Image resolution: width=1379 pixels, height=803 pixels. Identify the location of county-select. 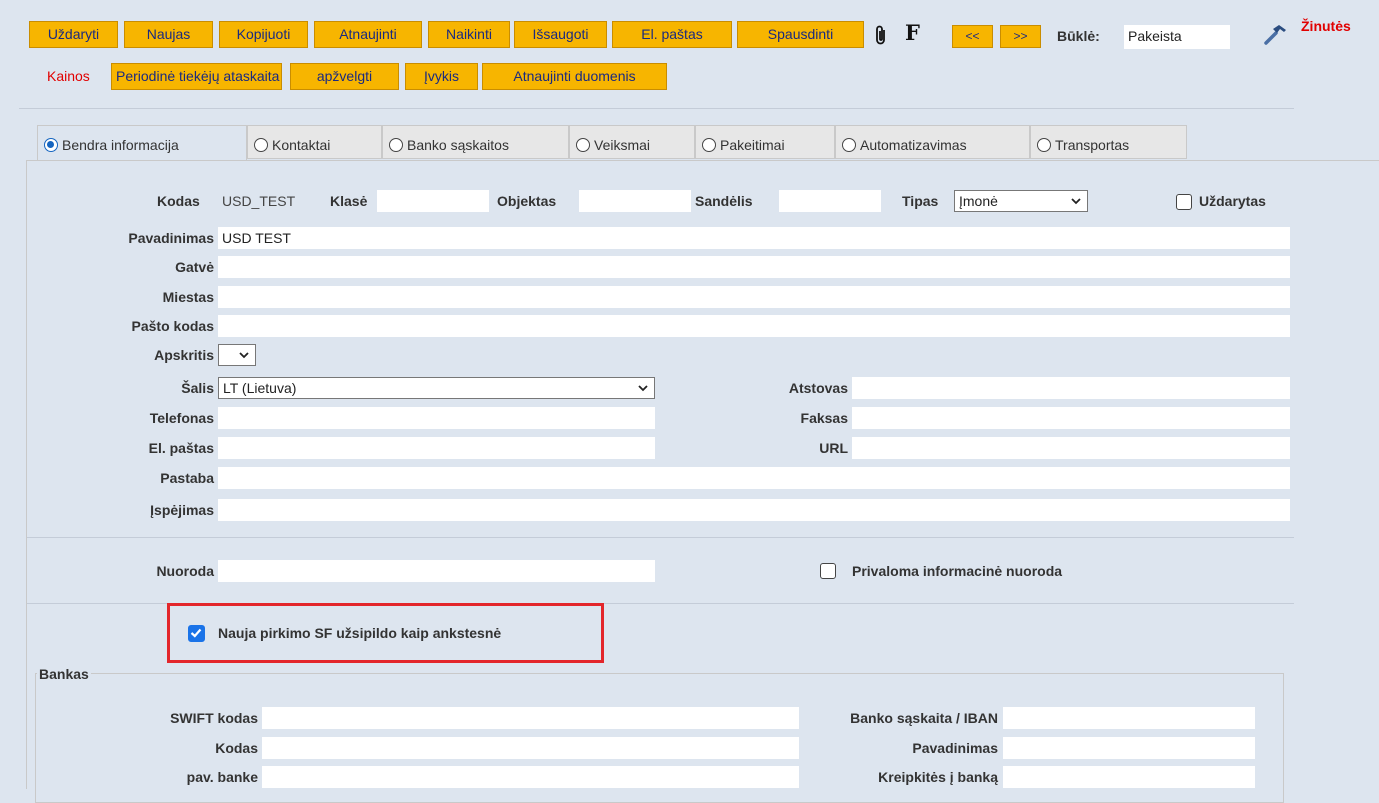
(237, 355).